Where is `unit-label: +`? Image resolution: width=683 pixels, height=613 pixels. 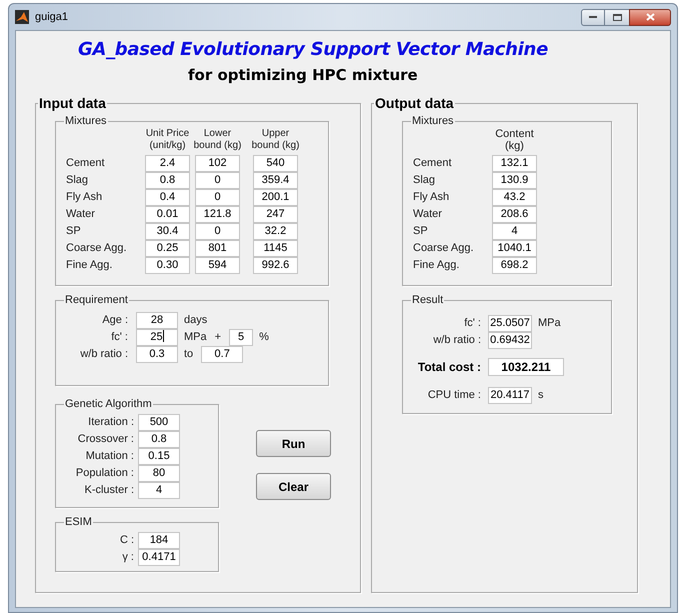 unit-label: + is located at coordinates (218, 338).